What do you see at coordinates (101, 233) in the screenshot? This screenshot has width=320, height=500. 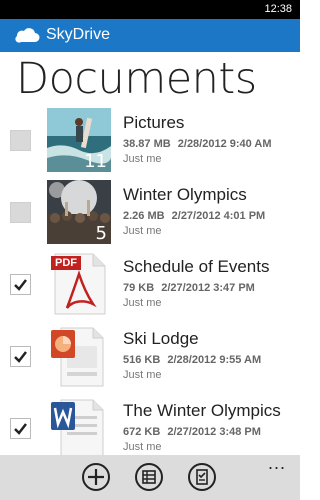 I see `photo-count: 5` at bounding box center [101, 233].